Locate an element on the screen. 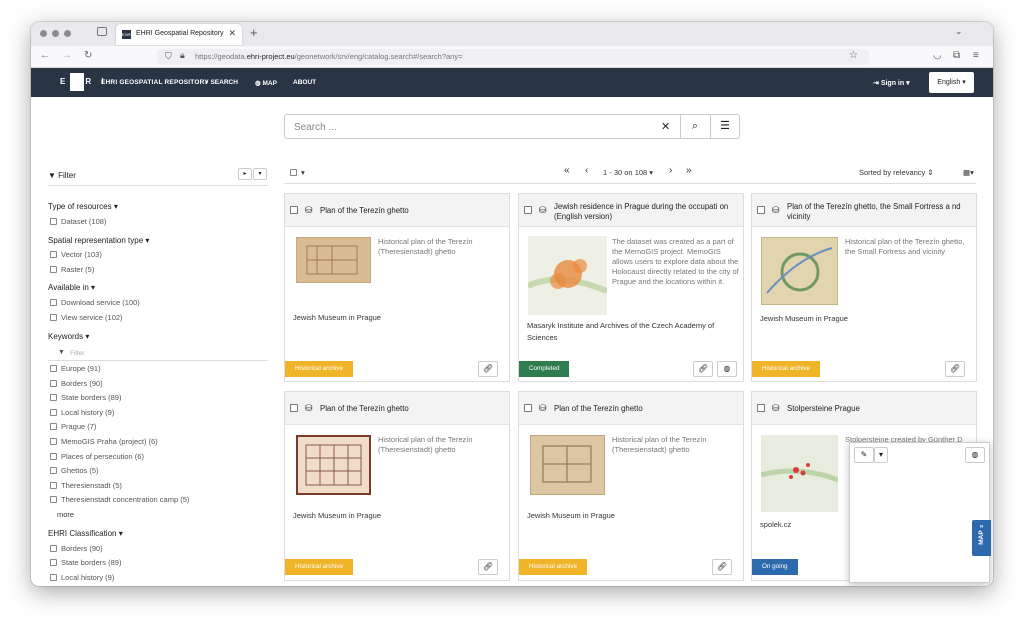 This screenshot has width=1024, height=628. shield-icon: ⛉ is located at coordinates (168, 56).